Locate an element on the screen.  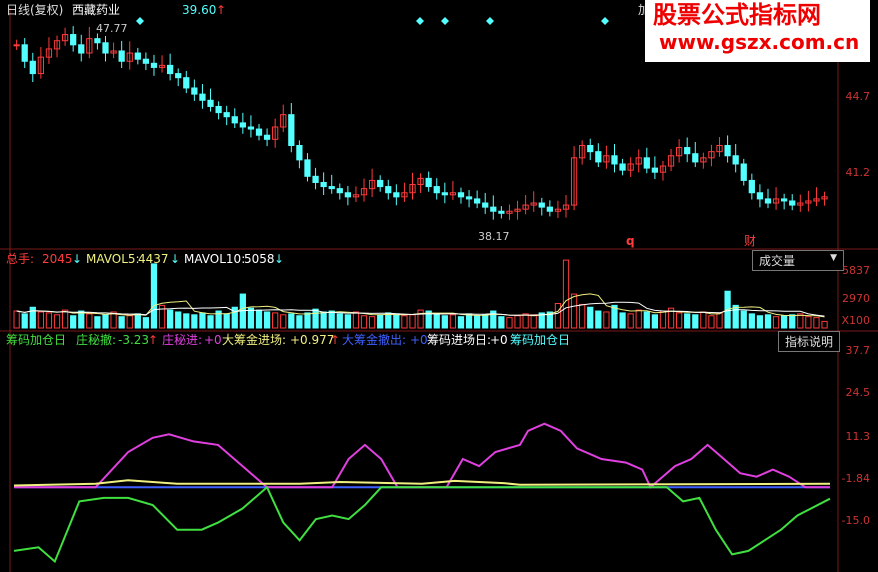
vol-unit: X100 is located at coordinates (855, 320).